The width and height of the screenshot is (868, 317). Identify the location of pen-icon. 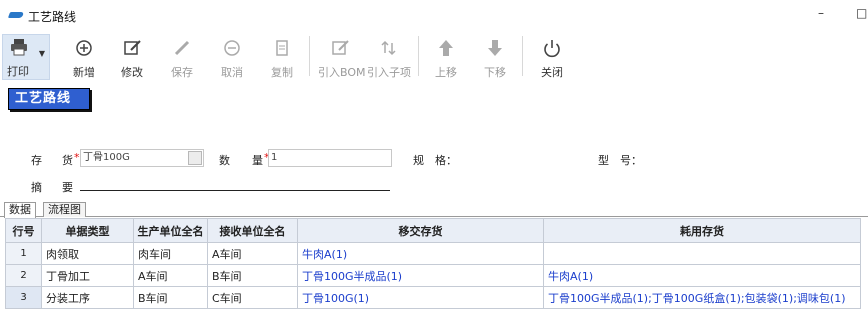
(182, 48).